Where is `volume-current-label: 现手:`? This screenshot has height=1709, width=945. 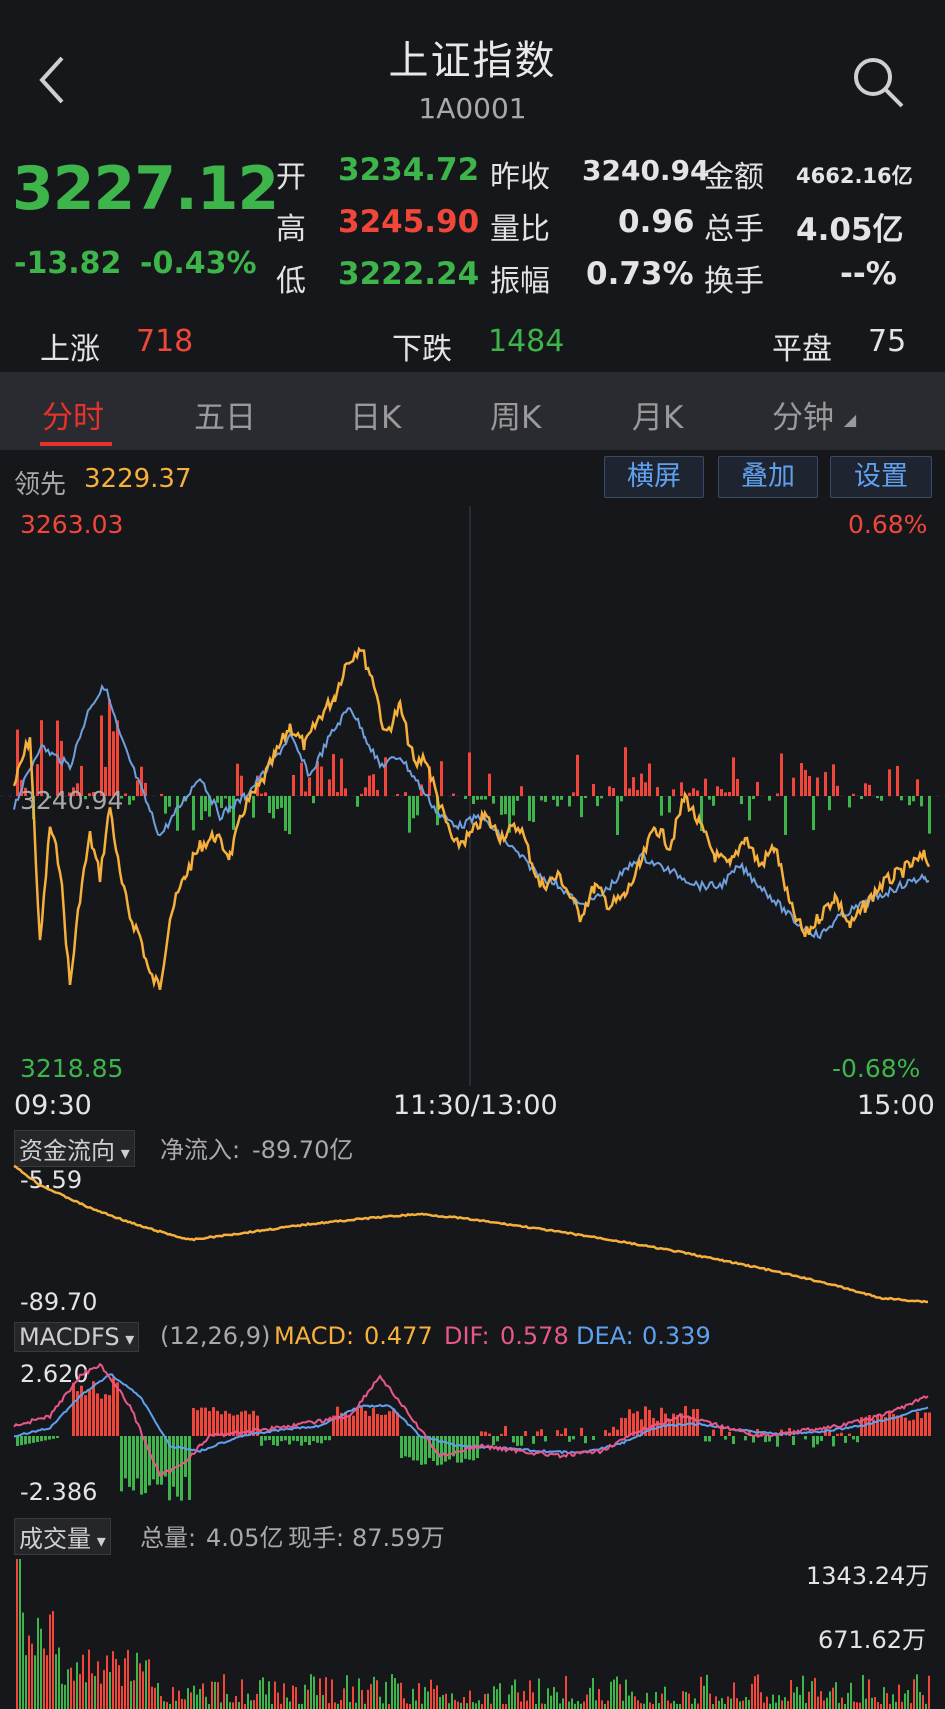
volume-current-label: 现手: is located at coordinates (316, 1538).